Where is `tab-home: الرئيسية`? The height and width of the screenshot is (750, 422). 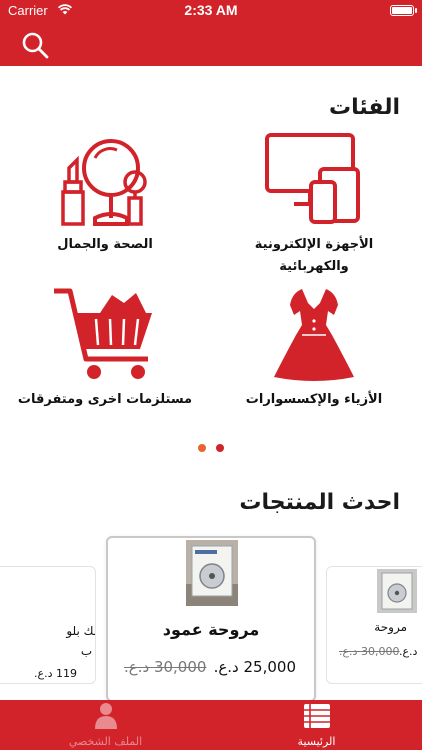
tab-home: الرئيسية is located at coordinates (316, 725).